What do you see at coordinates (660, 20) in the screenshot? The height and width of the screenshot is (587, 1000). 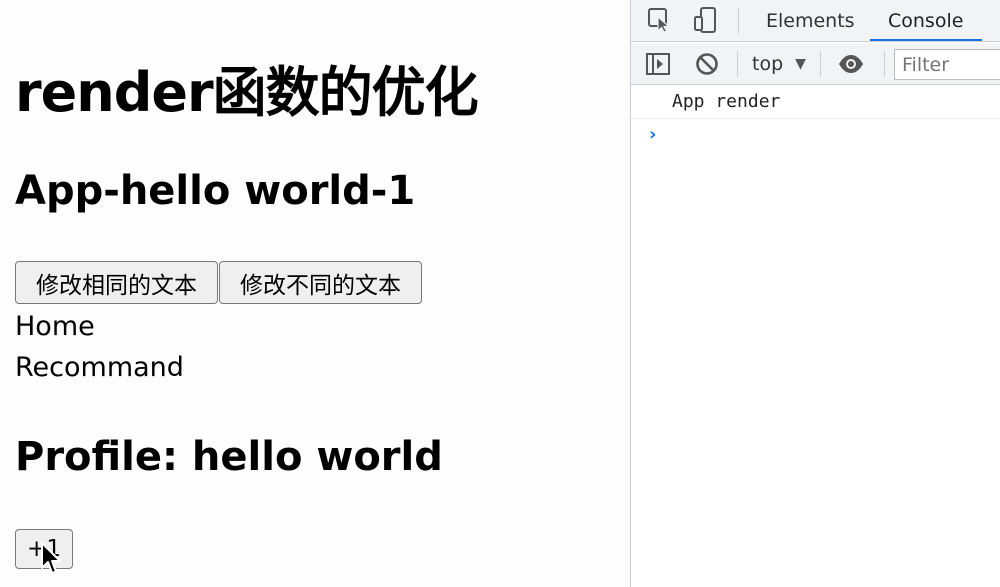 I see `inspect-element-icon` at bounding box center [660, 20].